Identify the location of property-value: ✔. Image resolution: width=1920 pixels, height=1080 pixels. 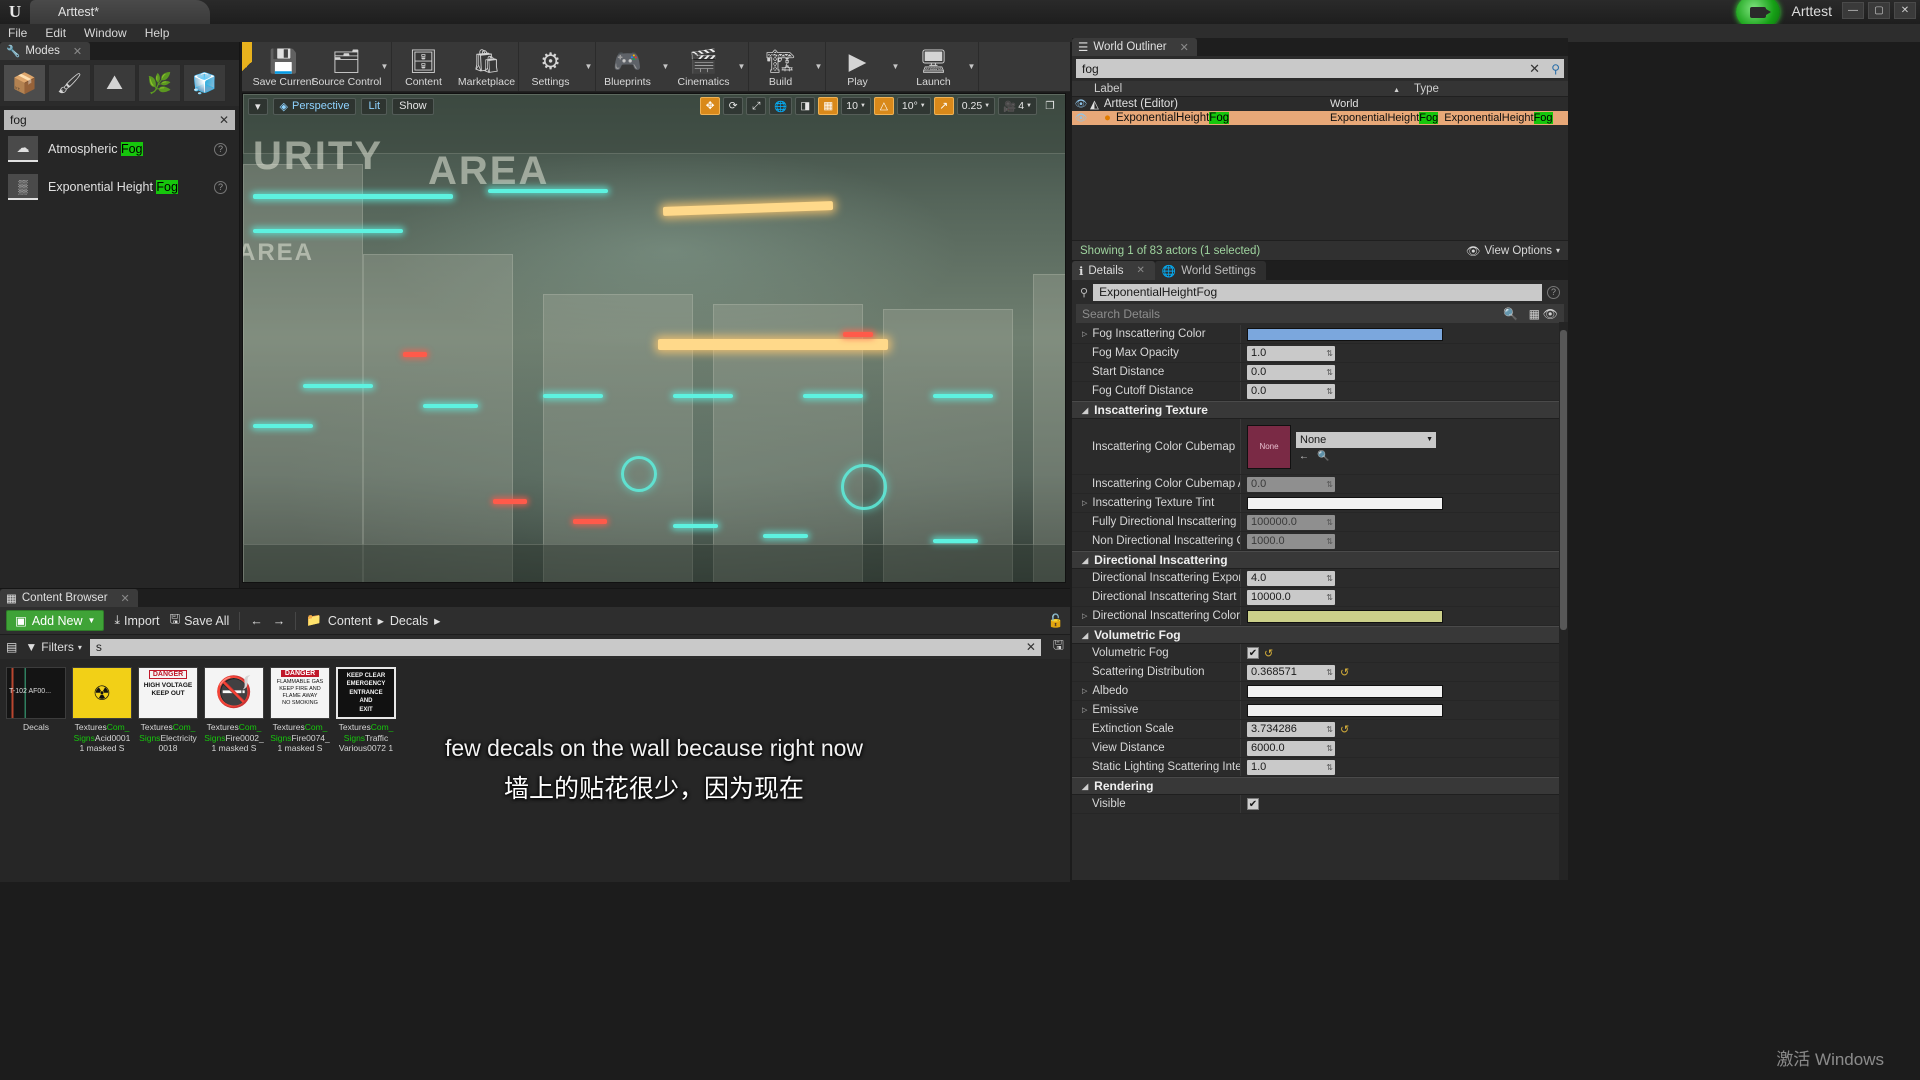
(1404, 804).